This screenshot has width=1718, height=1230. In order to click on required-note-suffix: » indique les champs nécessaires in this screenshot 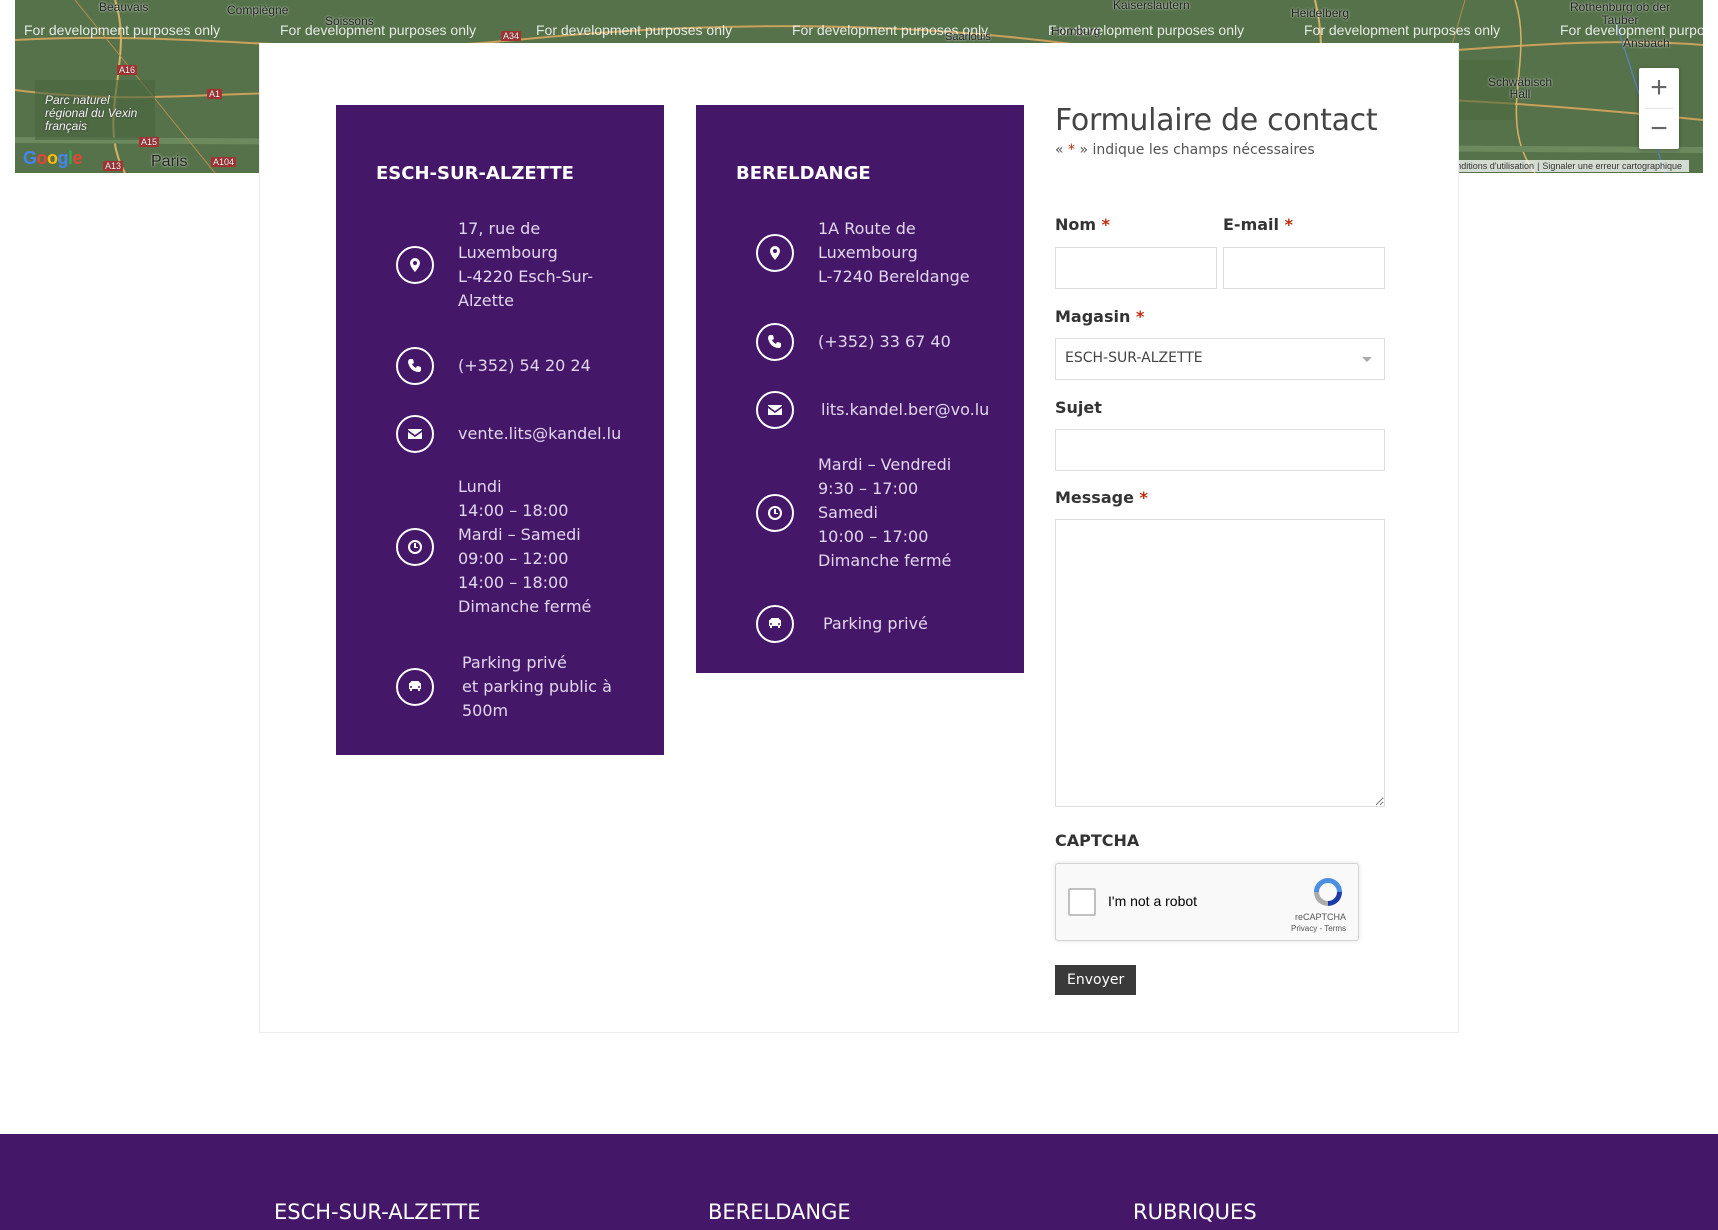, I will do `click(1195, 150)`.